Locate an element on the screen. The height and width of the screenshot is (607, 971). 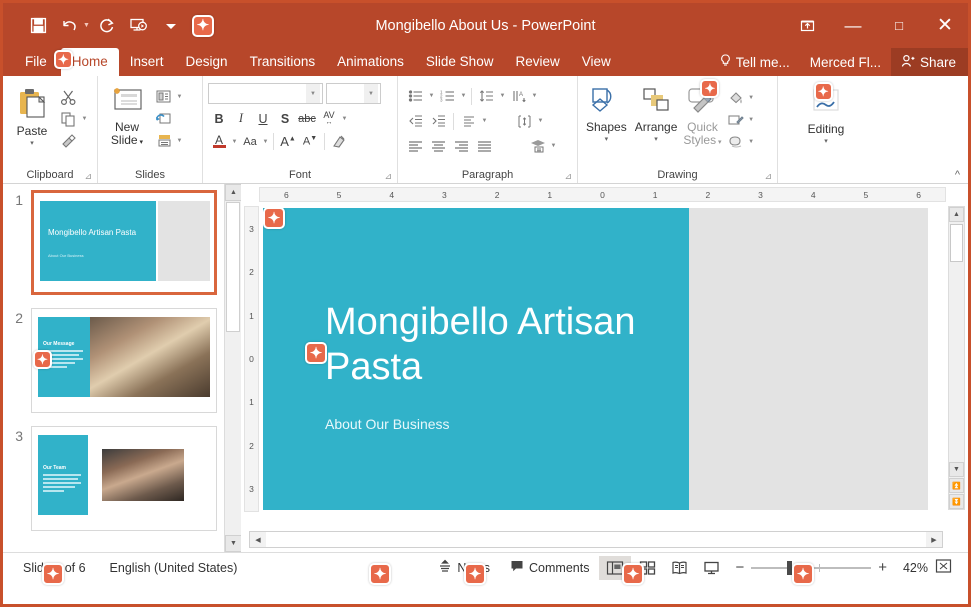
customize-qat-icon is located at coordinates (171, 26).